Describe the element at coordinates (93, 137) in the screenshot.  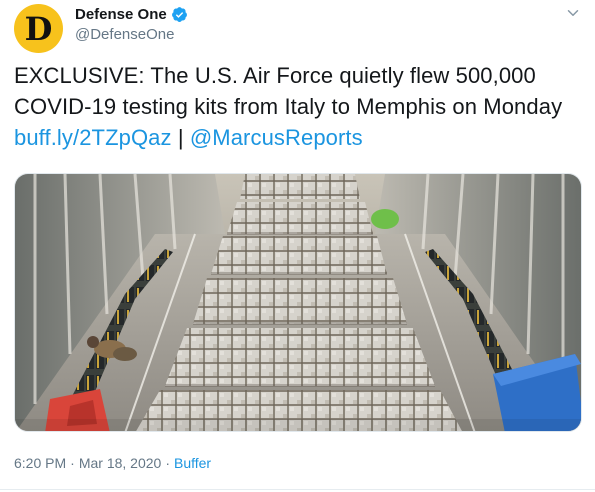
I see `tweet-short-link: buff.ly/2TZpQaz` at that location.